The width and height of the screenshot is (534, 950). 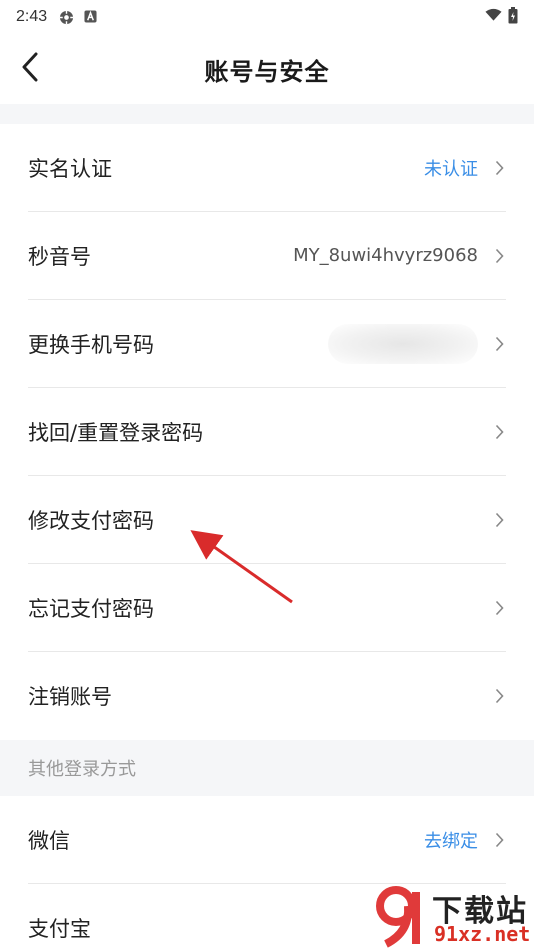 I want to click on row-label: 更换手机号码, so click(x=91, y=344).